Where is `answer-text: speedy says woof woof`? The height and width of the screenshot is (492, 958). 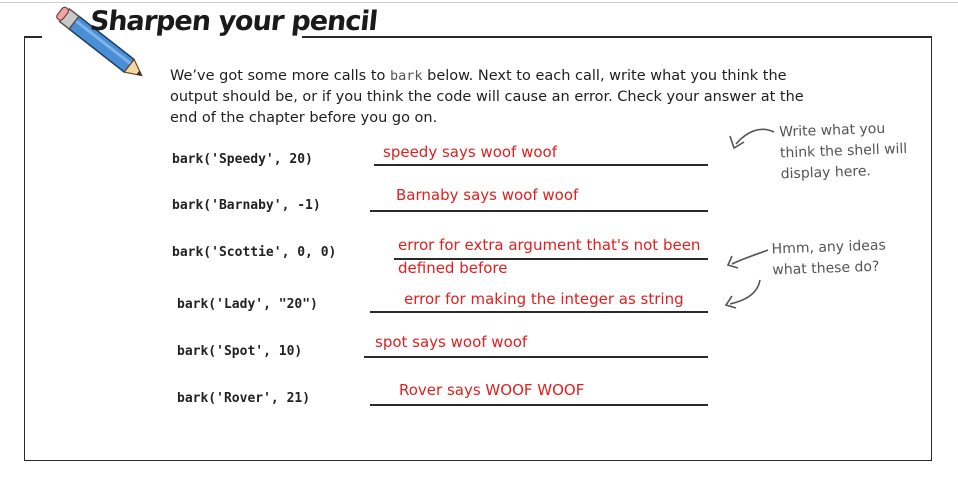 answer-text: speedy says woof woof is located at coordinates (470, 152).